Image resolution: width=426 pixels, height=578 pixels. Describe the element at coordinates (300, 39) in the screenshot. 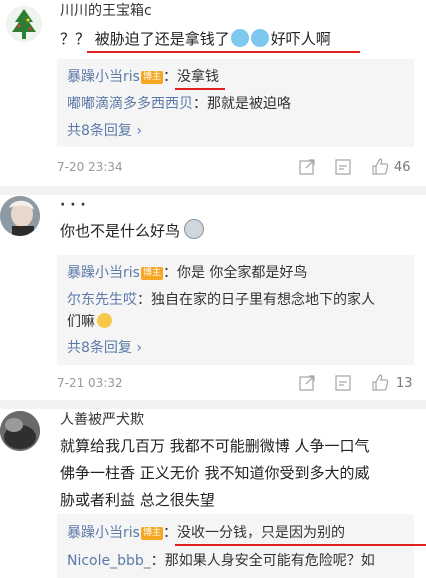

I see `comment-text-tail: 好吓人啊` at that location.